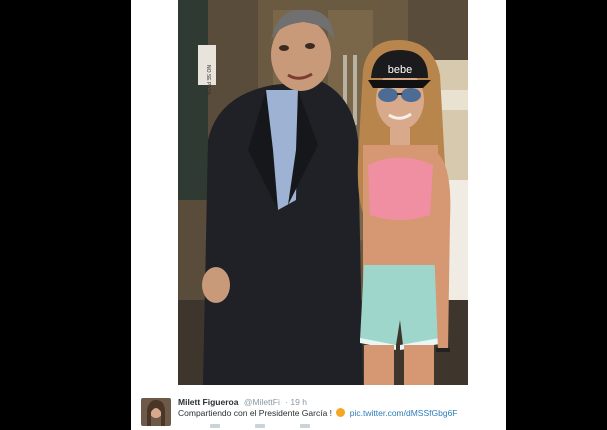 This screenshot has width=607, height=430. Describe the element at coordinates (208, 80) in the screenshot. I see `door-sign: NO SE PASA` at that location.